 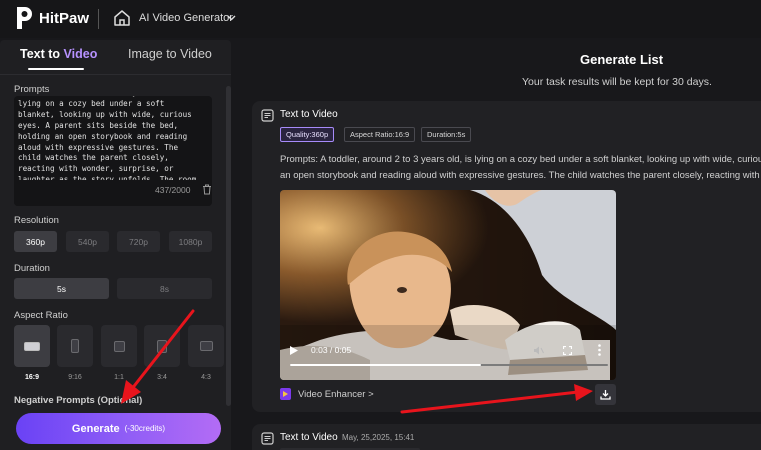 What do you see at coordinates (162, 377) in the screenshot?
I see `aspect-label-3-4: 3:4` at bounding box center [162, 377].